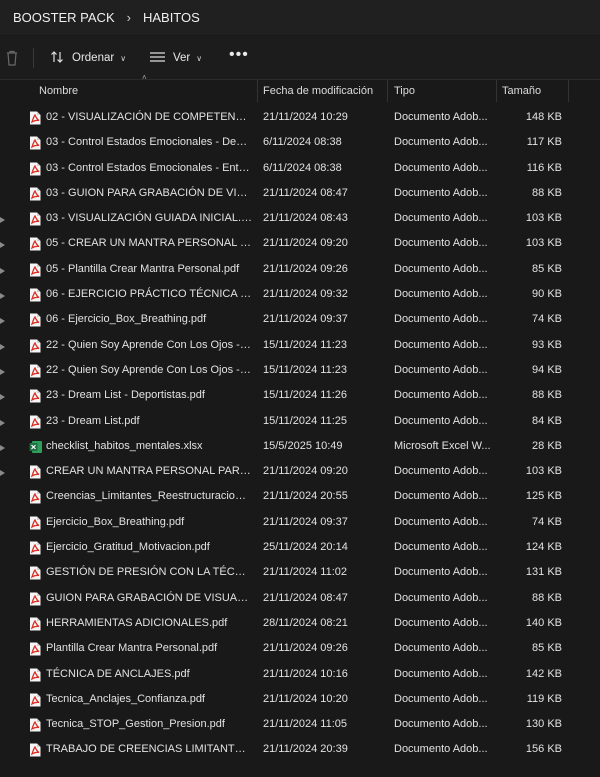  I want to click on file-name: Ejercicio_Box_Breathing.pdf, so click(115, 521).